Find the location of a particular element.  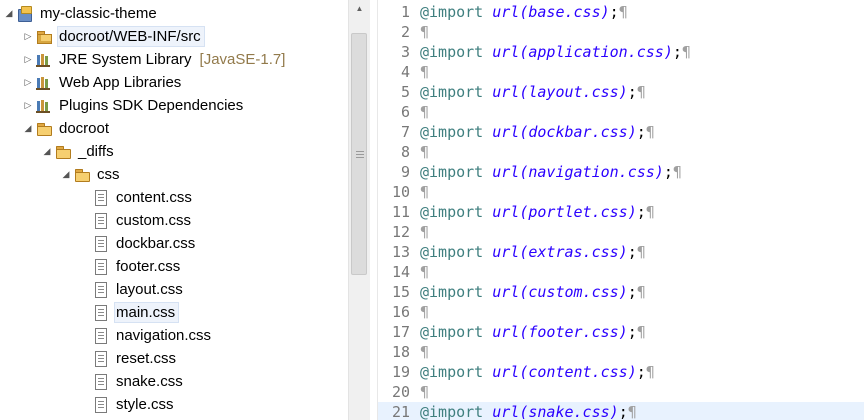

url-function: url(custom.css) is located at coordinates (560, 292).